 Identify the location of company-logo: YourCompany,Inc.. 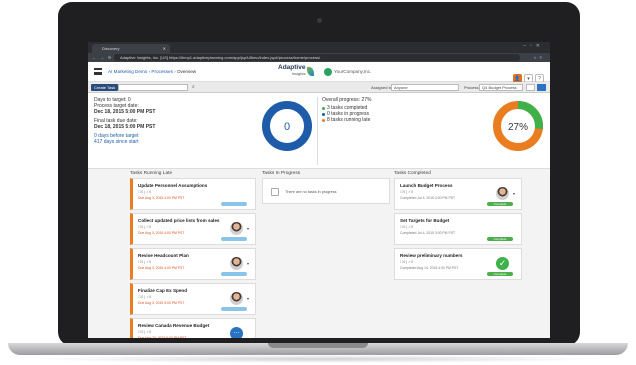
(347, 72).